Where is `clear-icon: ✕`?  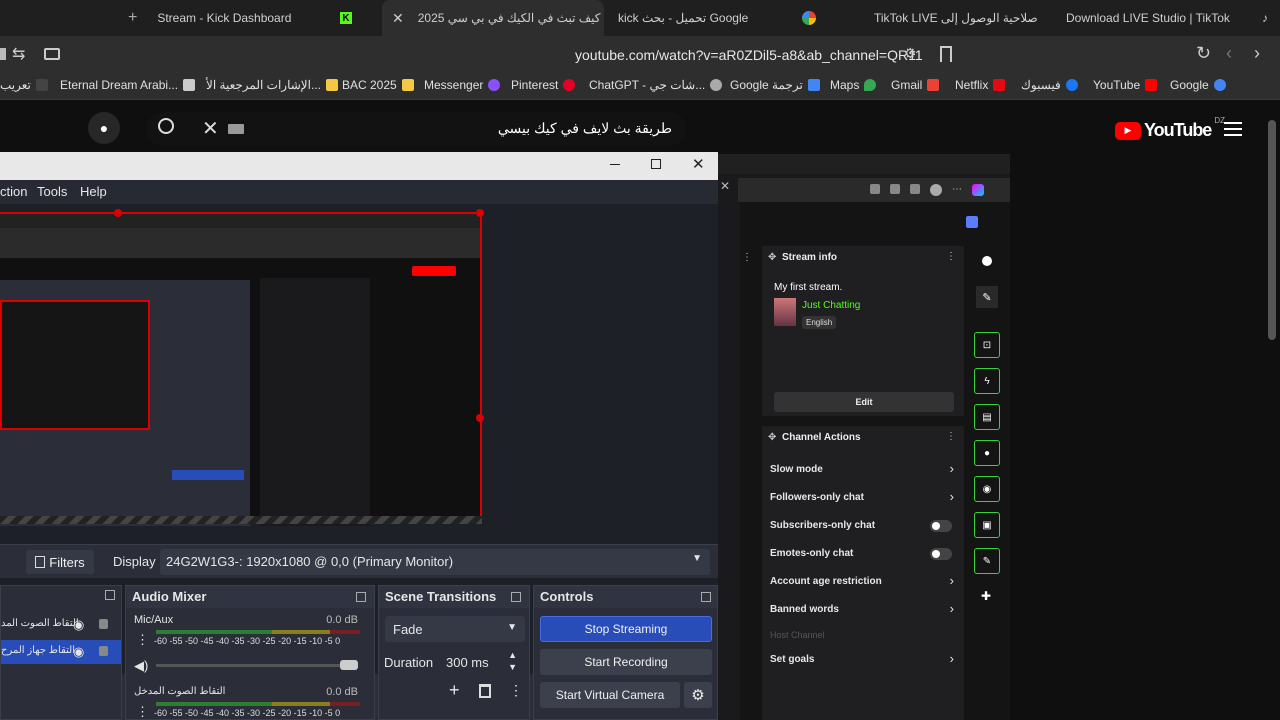
clear-icon: ✕ is located at coordinates (210, 128).